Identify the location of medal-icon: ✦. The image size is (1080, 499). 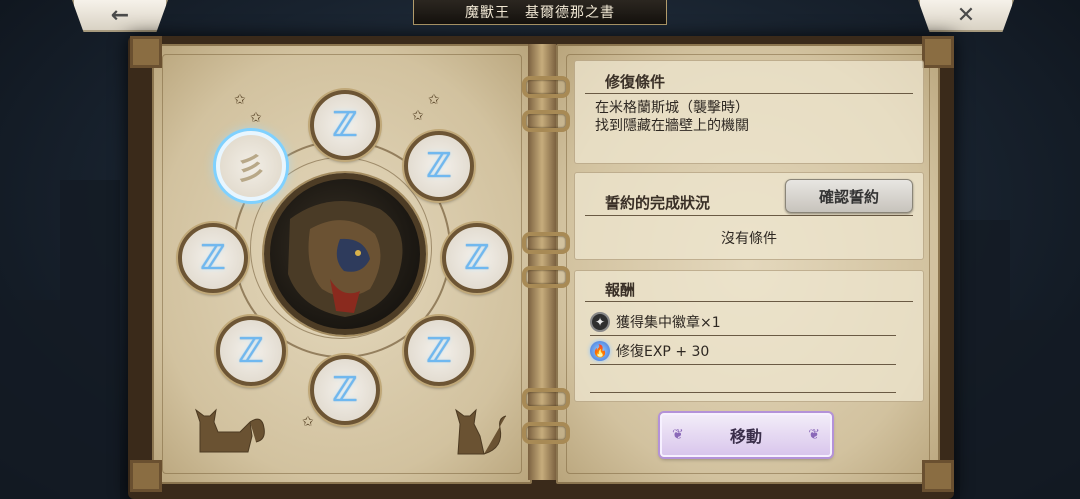
(600, 322).